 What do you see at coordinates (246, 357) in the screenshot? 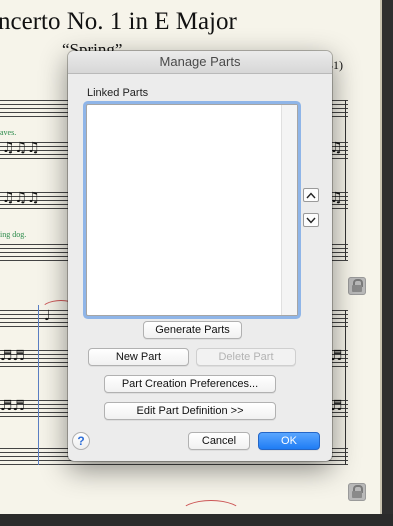
I see `delete-part-button: Delete Part` at bounding box center [246, 357].